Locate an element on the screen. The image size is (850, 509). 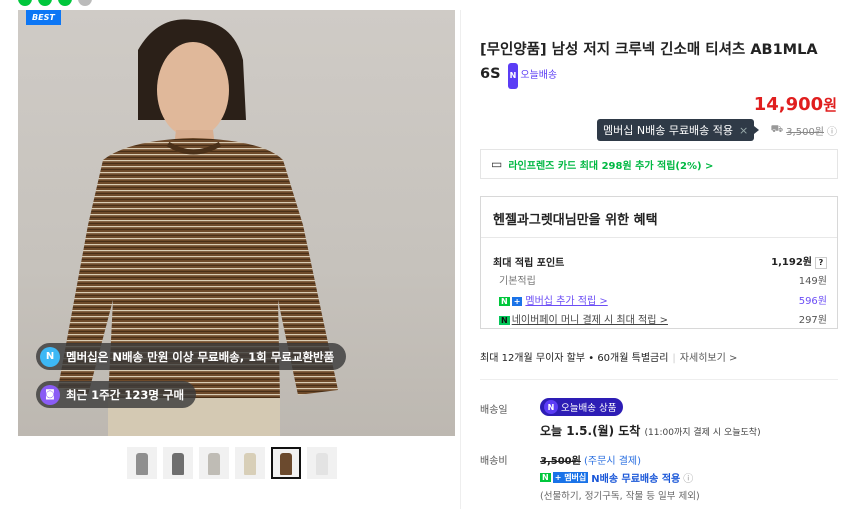
card-promo: ▭ 라인프렌즈 카드 최대 298원 추가 적립(2%) > is located at coordinates (659, 164).